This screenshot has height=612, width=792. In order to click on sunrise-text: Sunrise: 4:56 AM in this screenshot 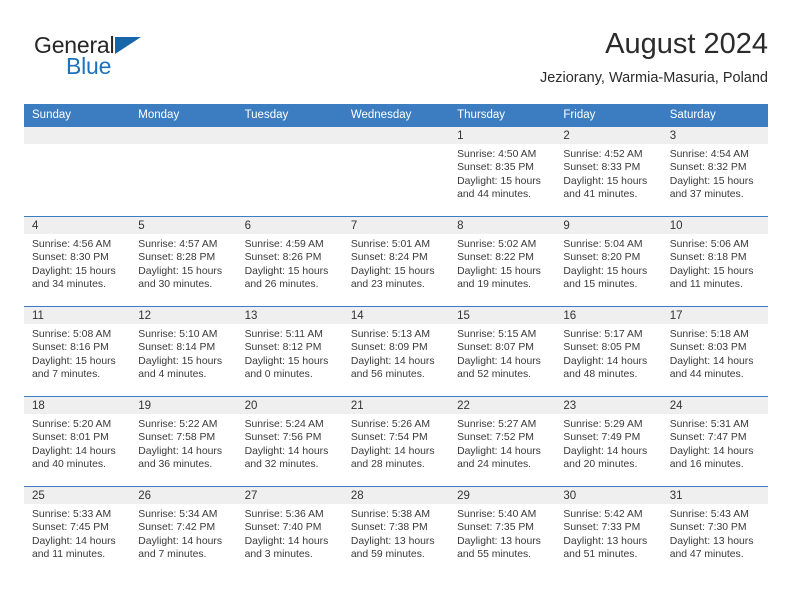, I will do `click(72, 244)`.